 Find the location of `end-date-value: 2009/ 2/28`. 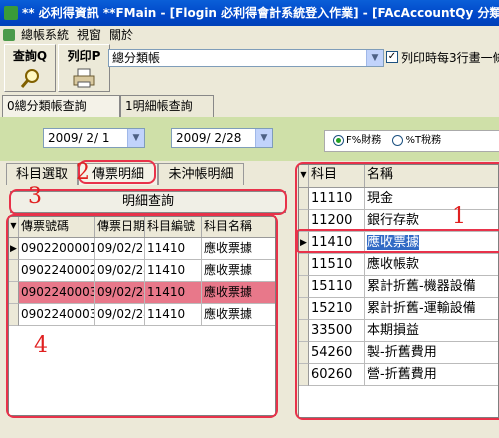

end-date-value: 2009/ 2/28 is located at coordinates (209, 138).